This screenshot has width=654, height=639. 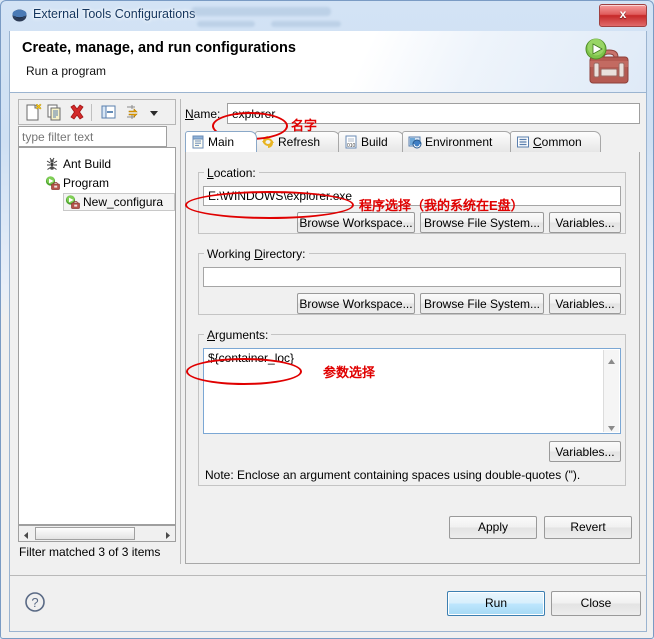 I want to click on run-button: Run, so click(x=496, y=603).